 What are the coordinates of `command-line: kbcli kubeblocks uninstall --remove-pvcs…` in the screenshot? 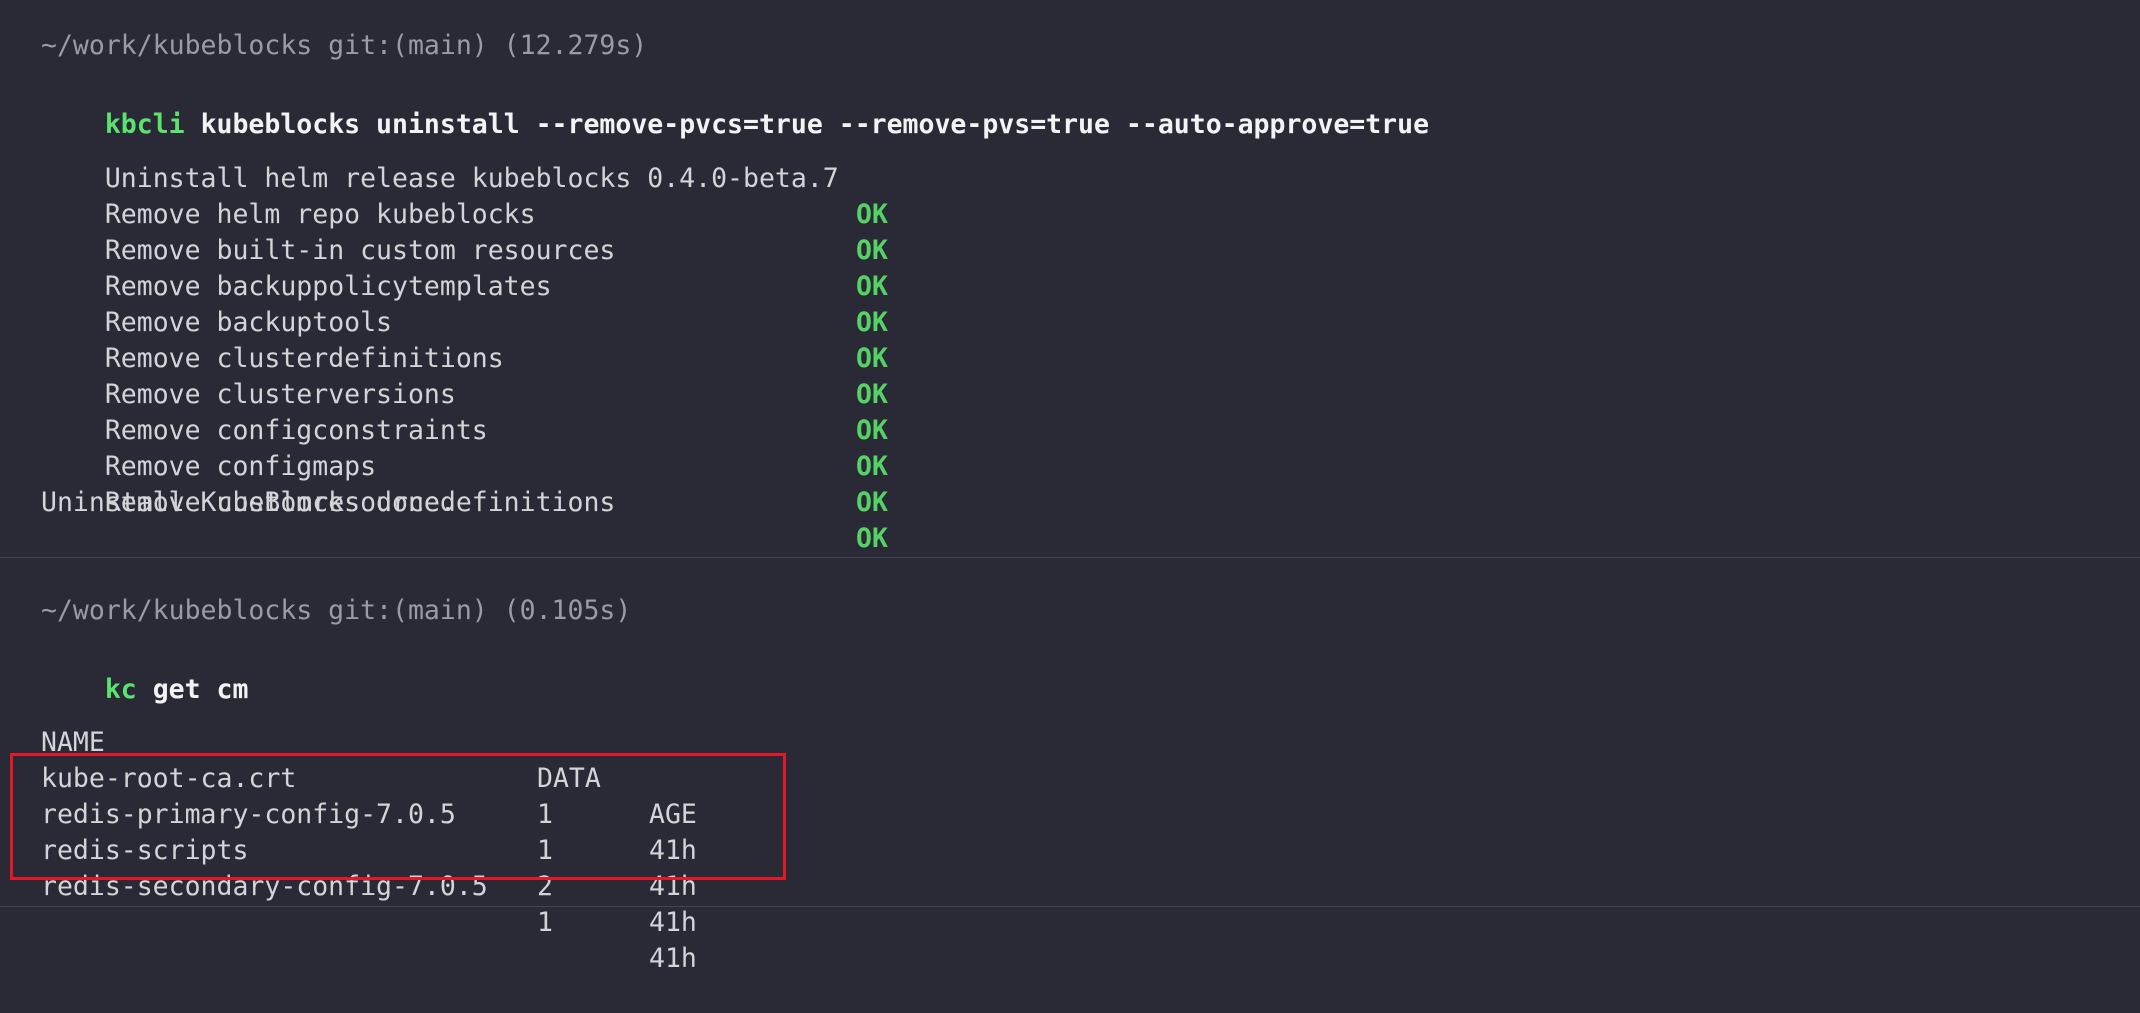 It's located at (735, 105).